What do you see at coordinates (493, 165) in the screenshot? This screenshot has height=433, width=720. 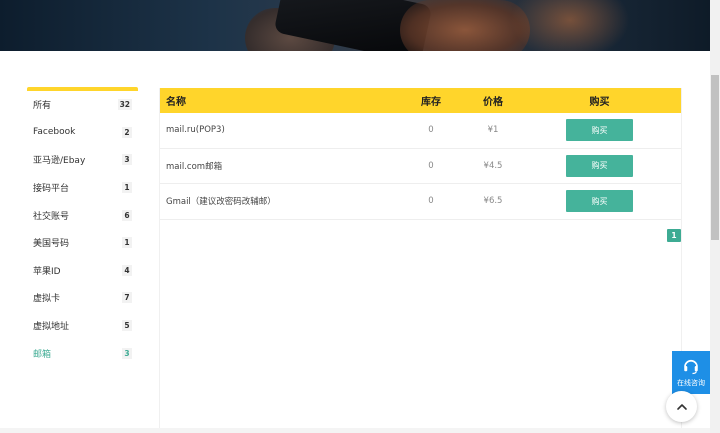 I see `product-price: ¥4.5` at bounding box center [493, 165].